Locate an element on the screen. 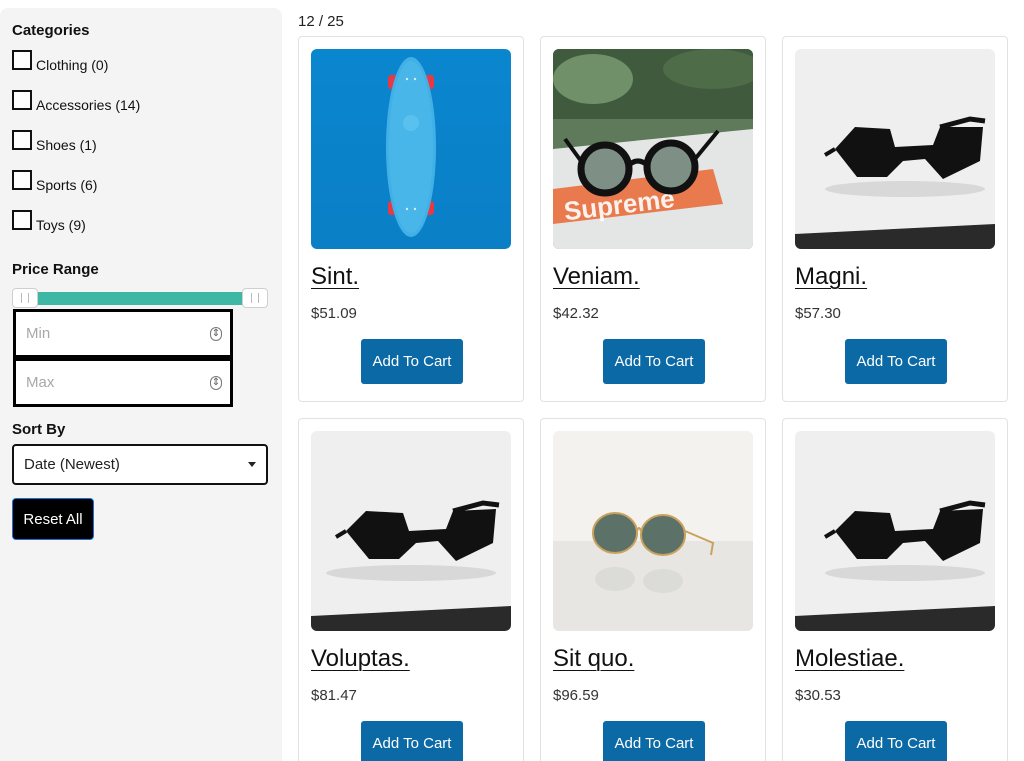 Image resolution: width=1024 pixels, height=761 pixels. chevron-down-icon is located at coordinates (252, 464).